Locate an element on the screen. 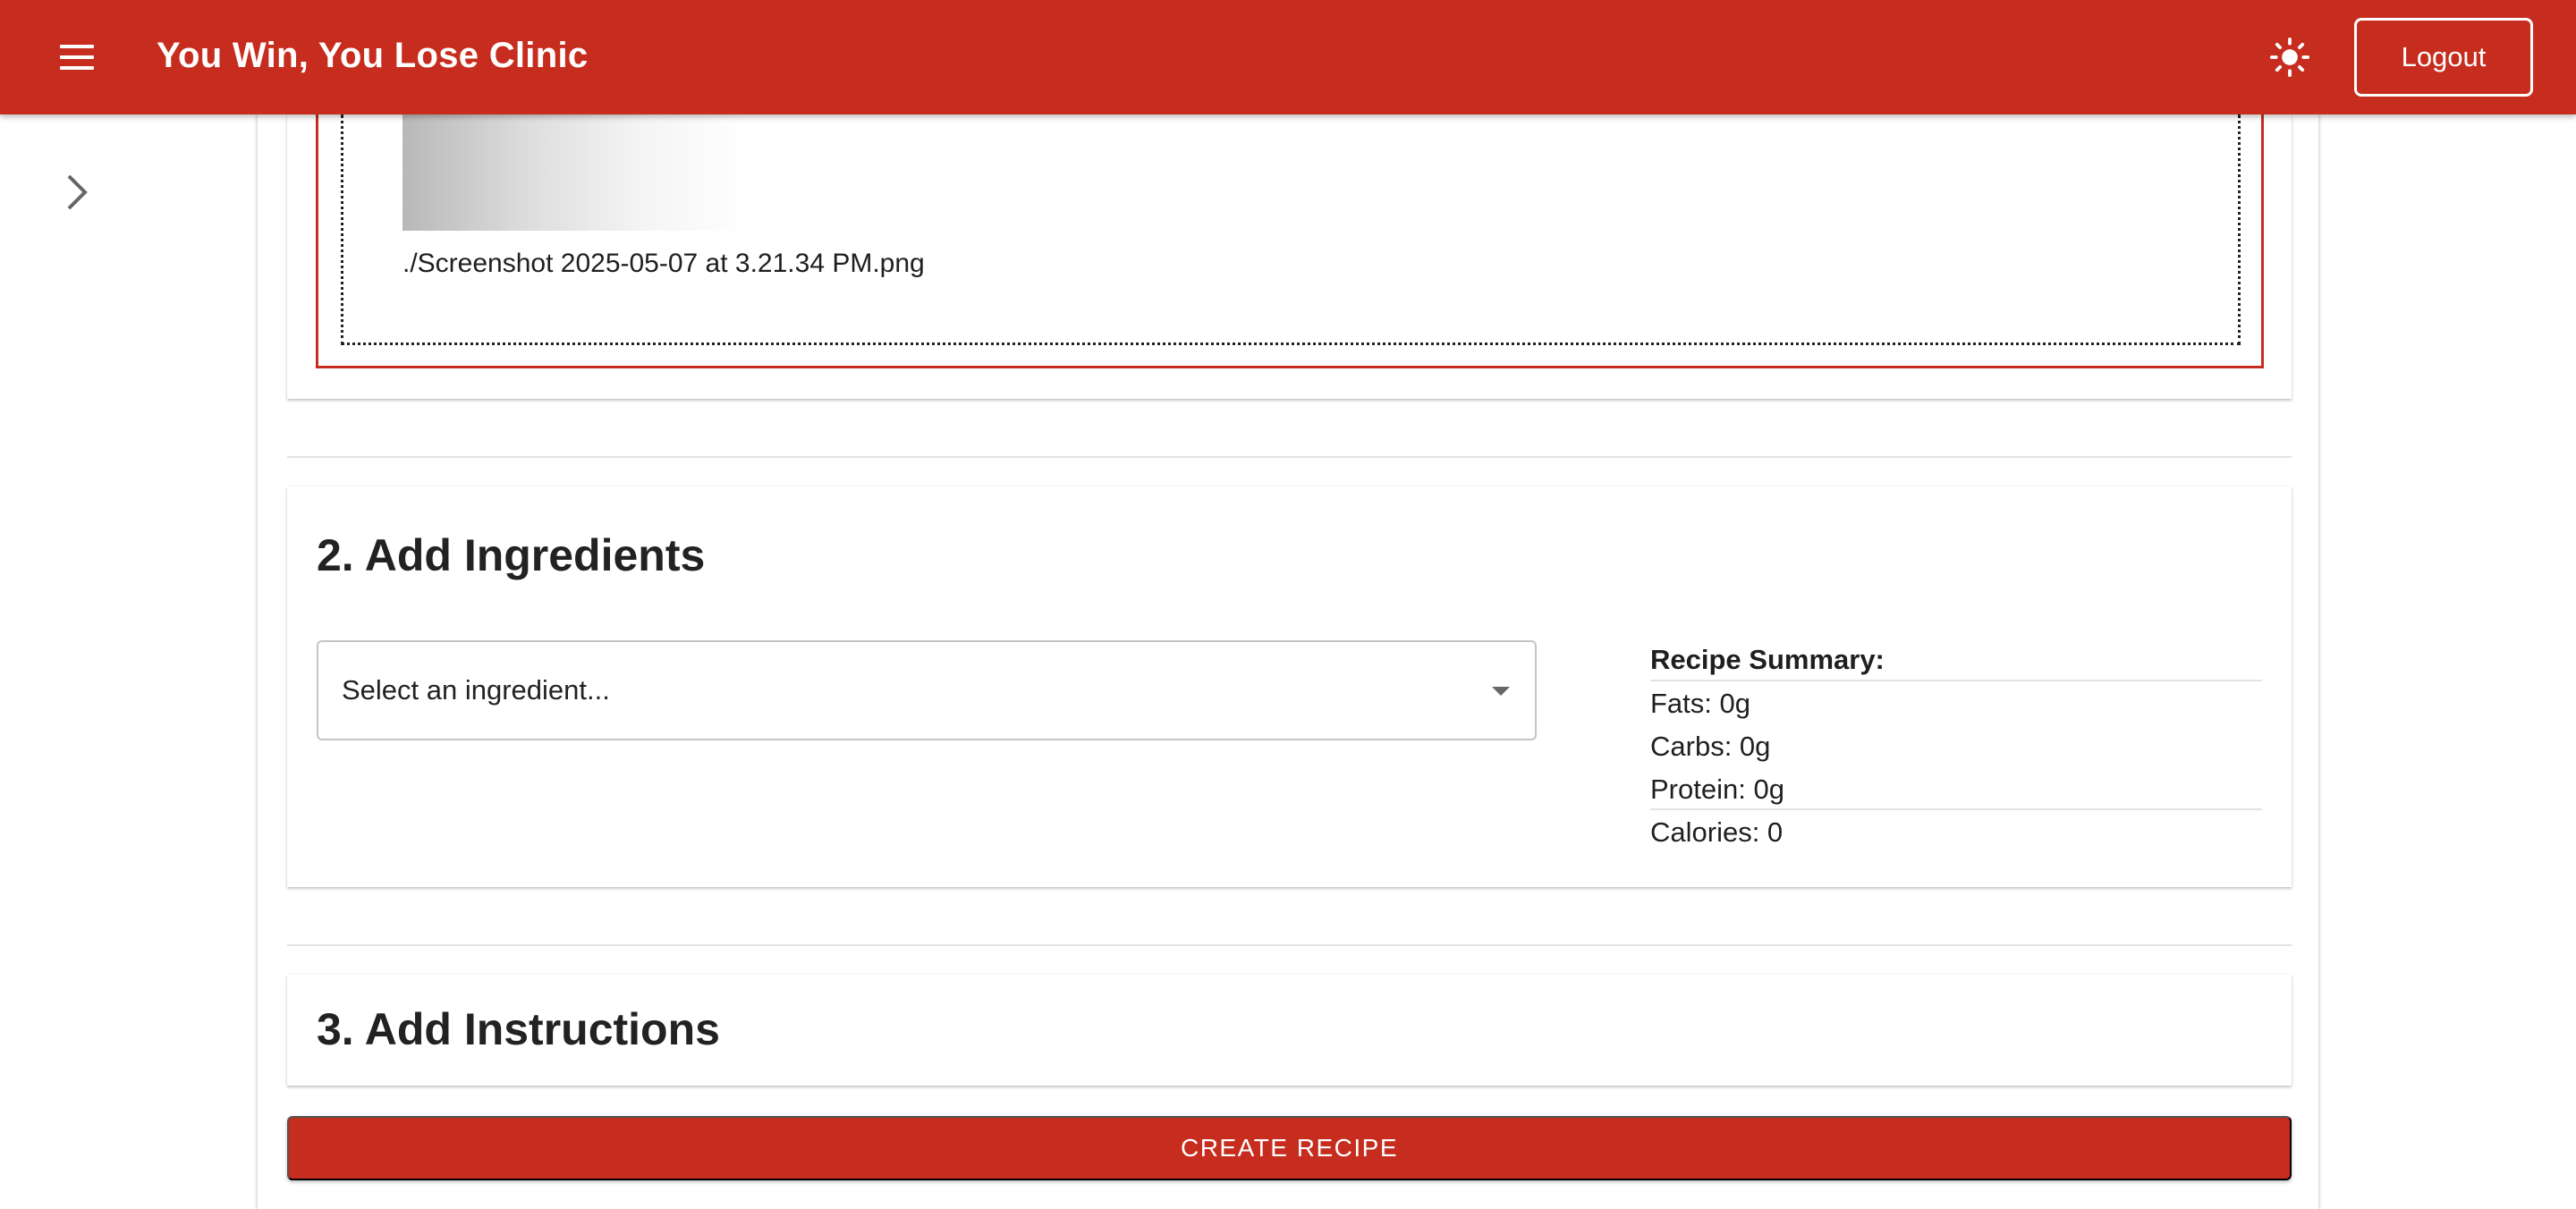  app-title: You Win, You Lose Clinic is located at coordinates (373, 55).